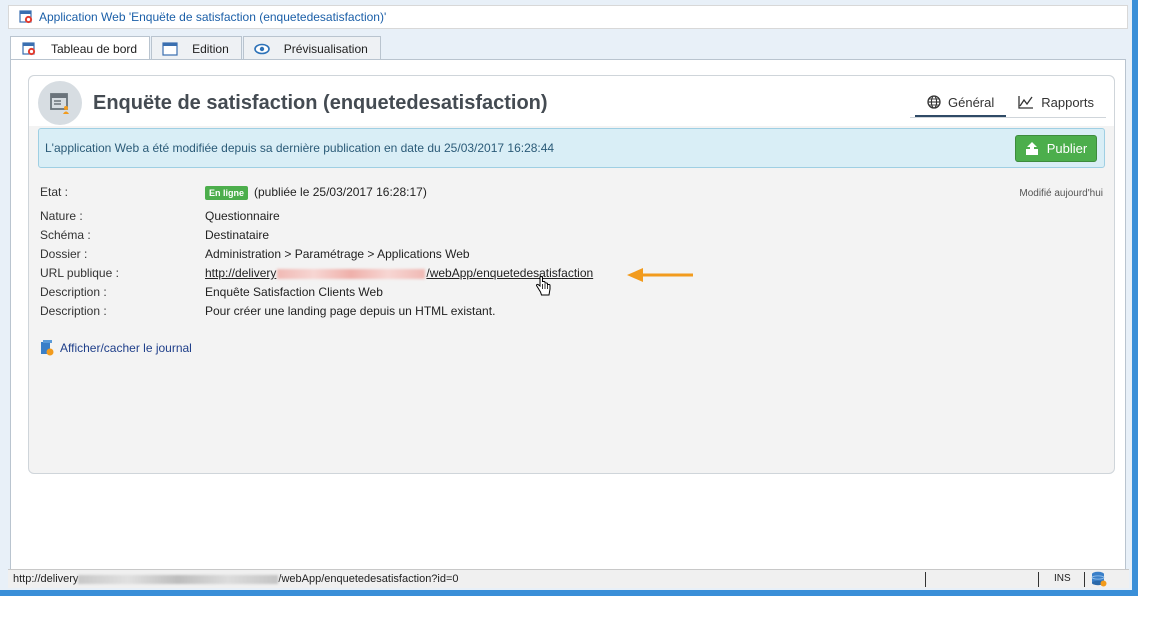 The height and width of the screenshot is (620, 1151). Describe the element at coordinates (325, 48) in the screenshot. I see `tab-label: Prévisualisation` at that location.